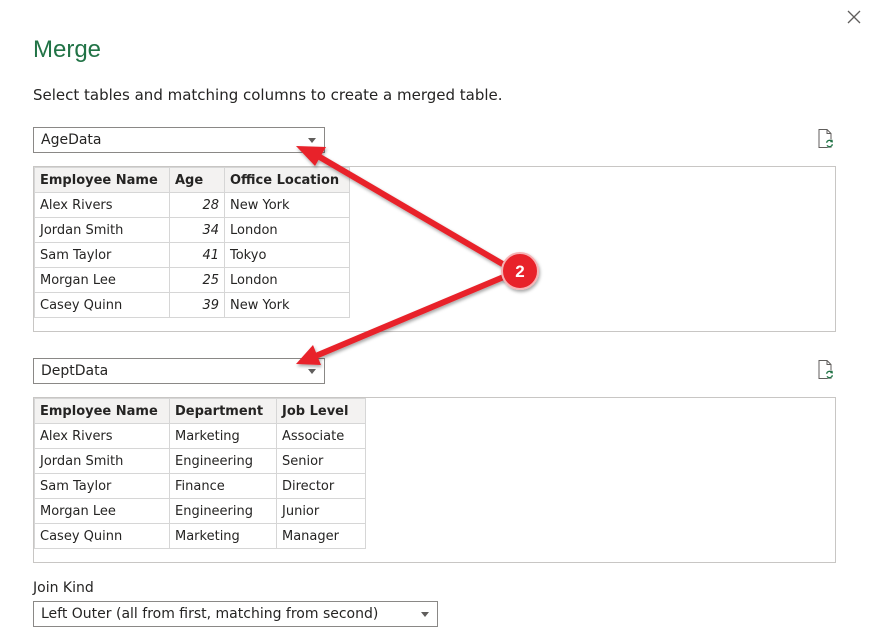 This screenshot has height=630, width=875. I want to click on table-row: Morgan Lee Engineering Junior, so click(200, 511).